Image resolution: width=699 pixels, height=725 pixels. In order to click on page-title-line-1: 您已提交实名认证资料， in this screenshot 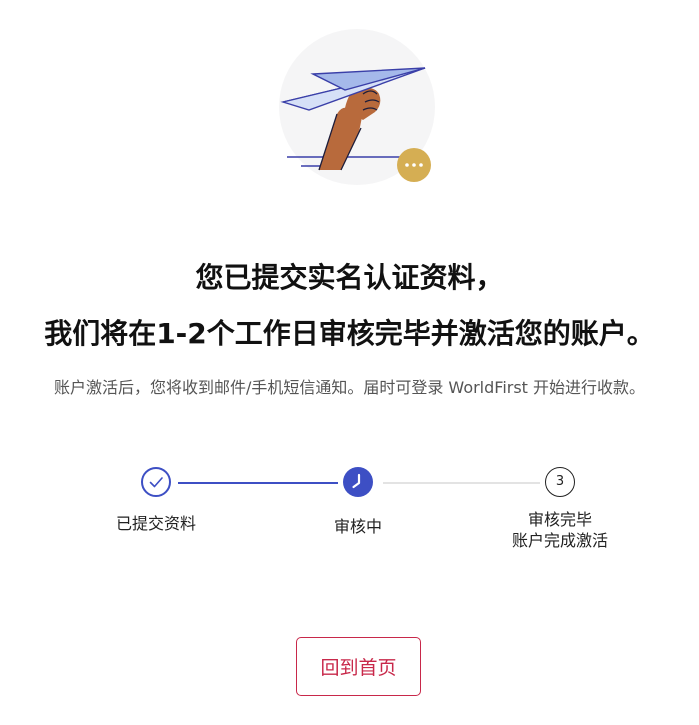, I will do `click(349, 277)`.